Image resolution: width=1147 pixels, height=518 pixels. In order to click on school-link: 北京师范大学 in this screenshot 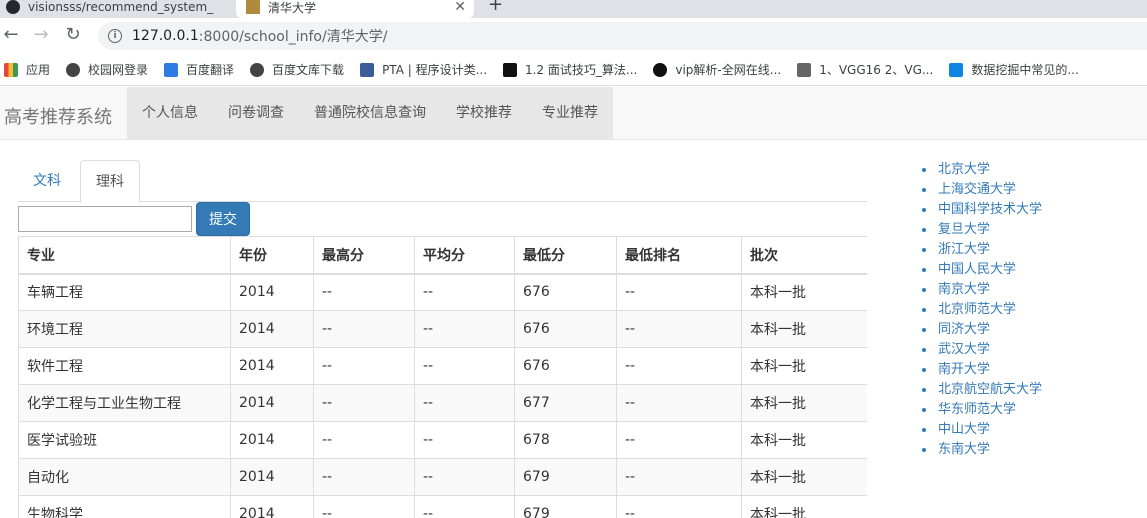, I will do `click(1030, 310)`.